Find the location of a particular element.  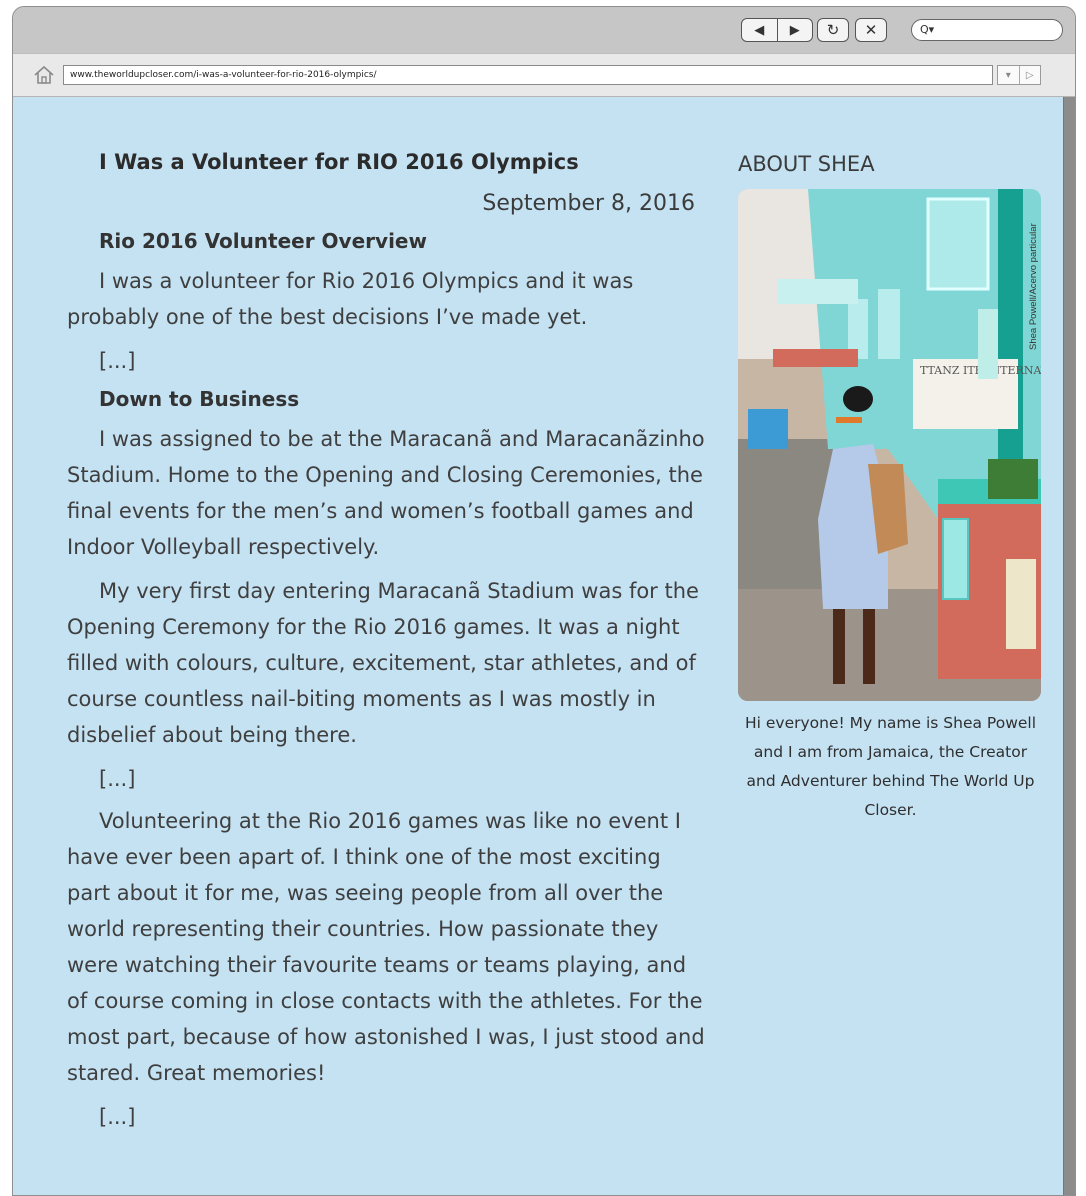

search-icon: Q▾ is located at coordinates (927, 29).